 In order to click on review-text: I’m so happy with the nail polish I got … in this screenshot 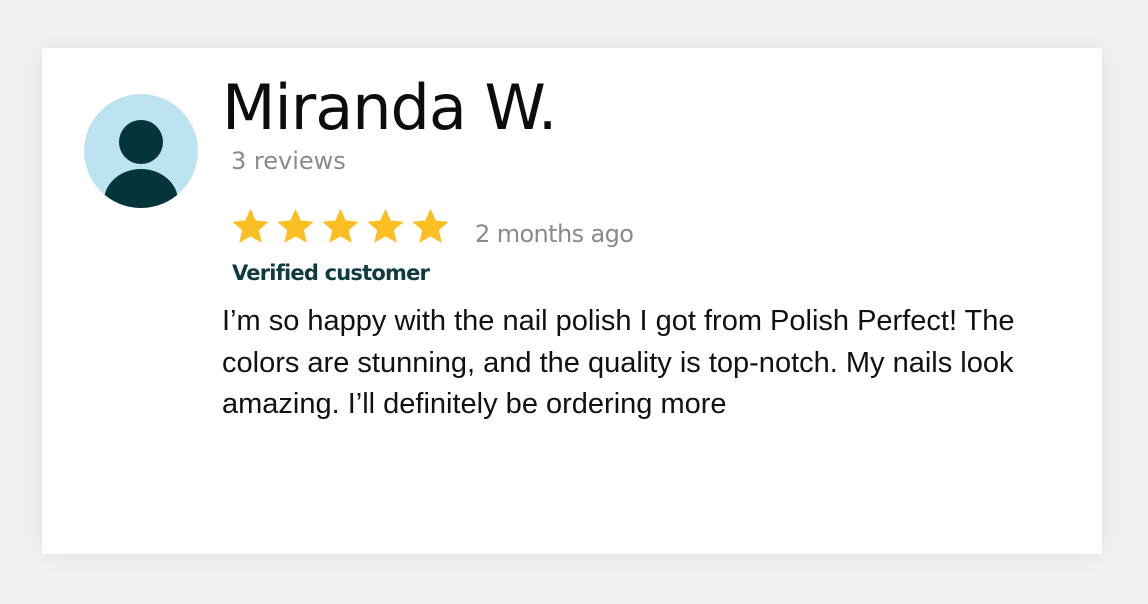, I will do `click(618, 362)`.